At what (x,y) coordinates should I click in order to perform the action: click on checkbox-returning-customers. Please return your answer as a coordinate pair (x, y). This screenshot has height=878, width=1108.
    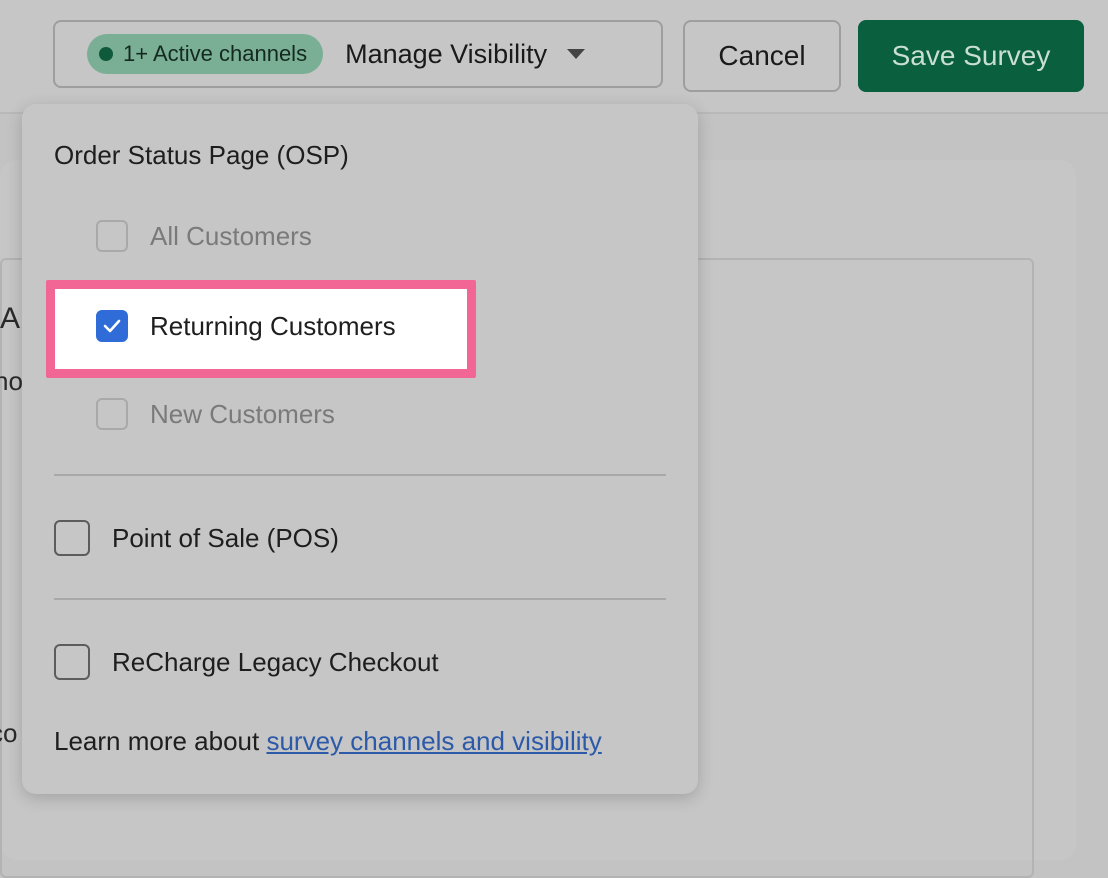
    Looking at the image, I should click on (112, 326).